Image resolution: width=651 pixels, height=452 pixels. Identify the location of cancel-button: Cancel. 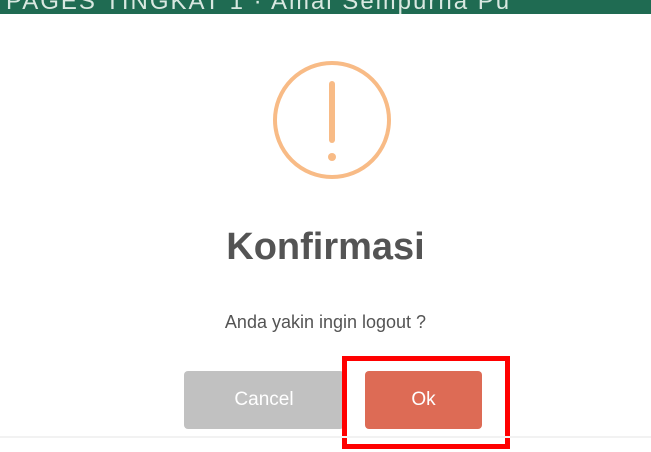
(264, 400).